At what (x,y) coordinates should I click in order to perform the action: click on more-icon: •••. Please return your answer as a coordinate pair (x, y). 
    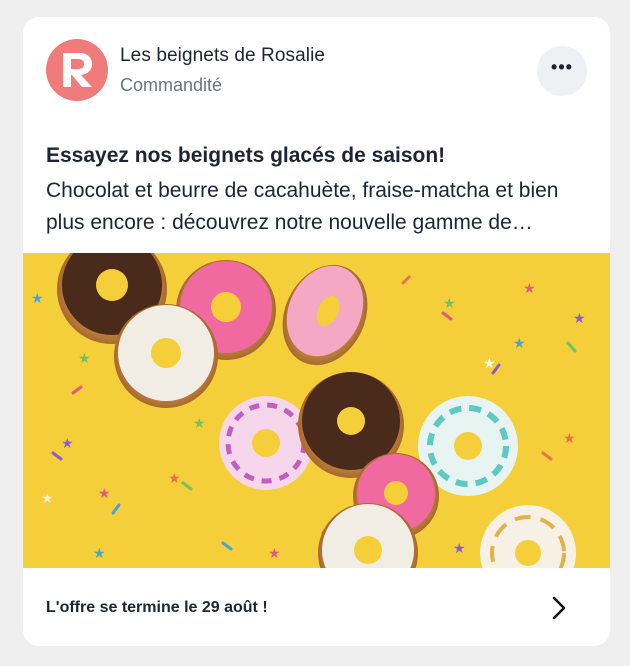
    Looking at the image, I should click on (562, 67).